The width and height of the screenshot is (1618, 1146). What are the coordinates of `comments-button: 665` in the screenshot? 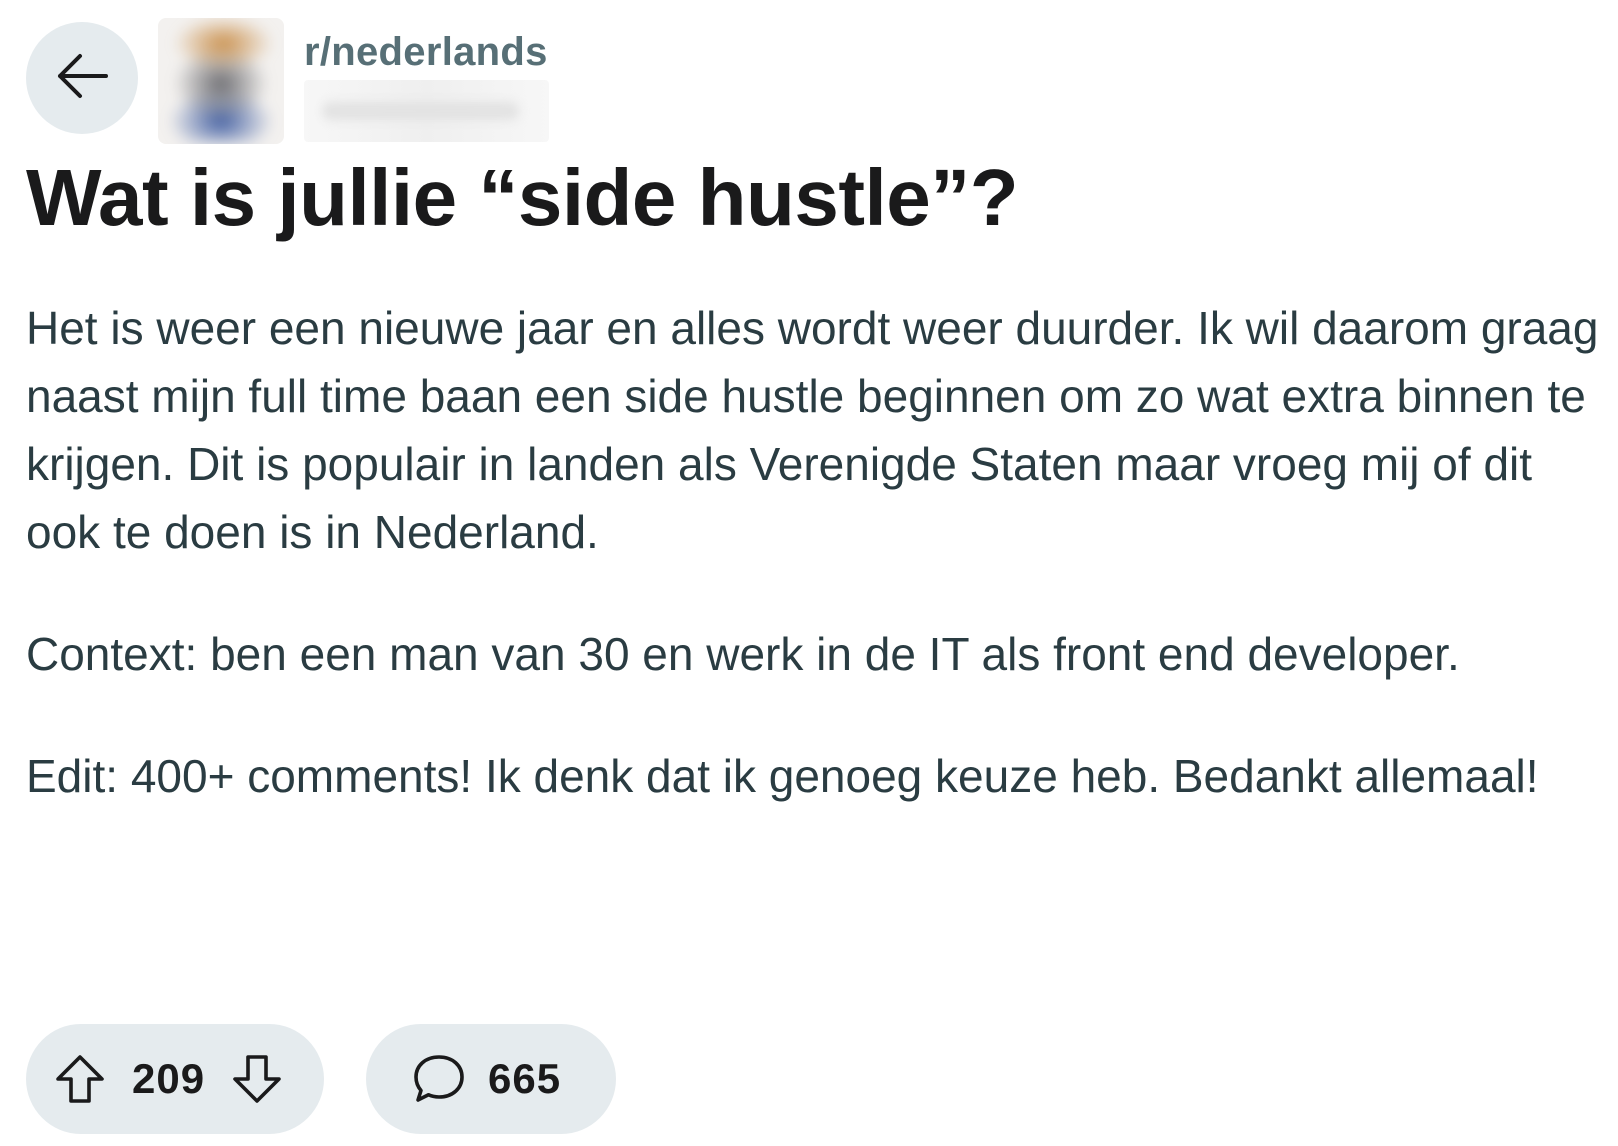 It's located at (491, 1079).